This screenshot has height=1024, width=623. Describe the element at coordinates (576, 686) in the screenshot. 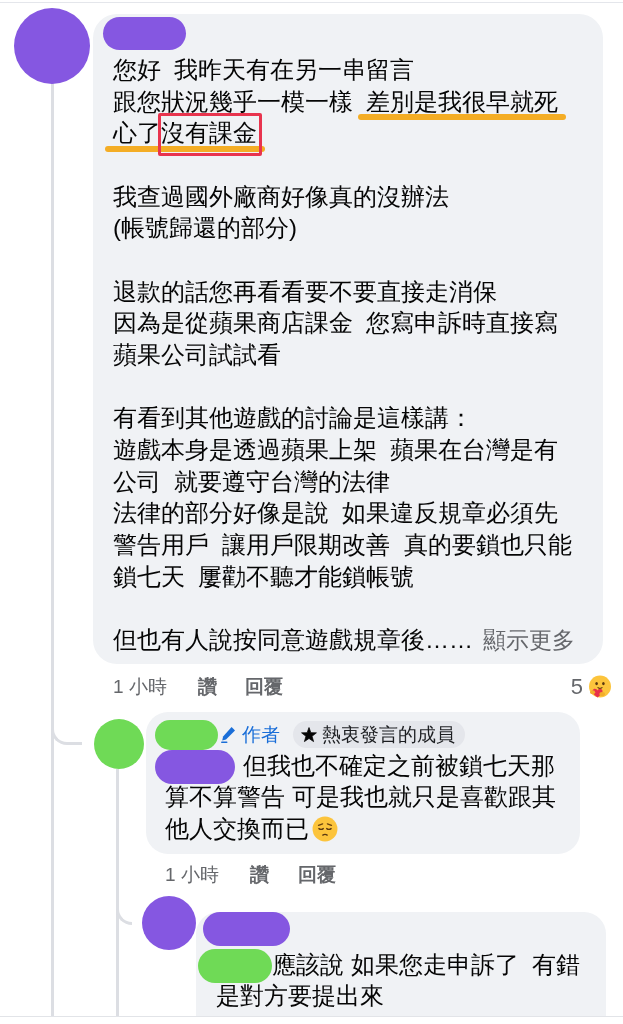

I see `reaction-count: 5` at that location.